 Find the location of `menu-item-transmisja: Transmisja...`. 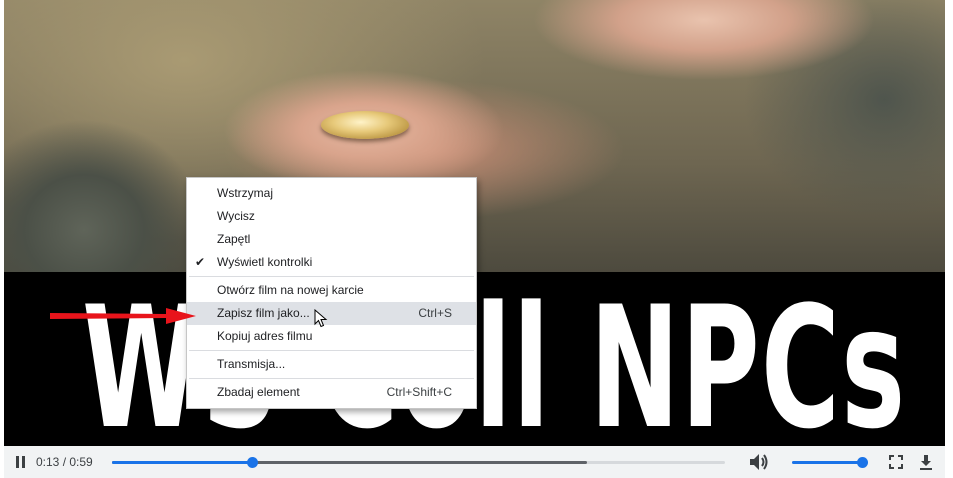

menu-item-transmisja: Transmisja... is located at coordinates (331, 364).